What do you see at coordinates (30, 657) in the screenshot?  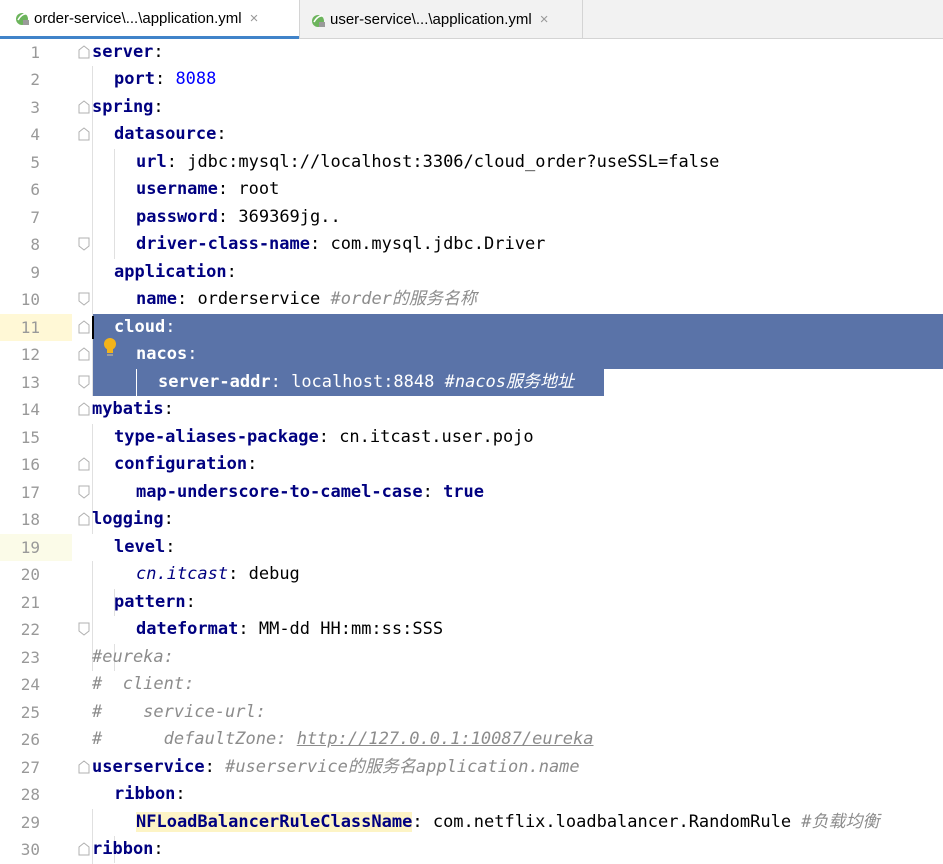 I see `line-number: 23` at bounding box center [30, 657].